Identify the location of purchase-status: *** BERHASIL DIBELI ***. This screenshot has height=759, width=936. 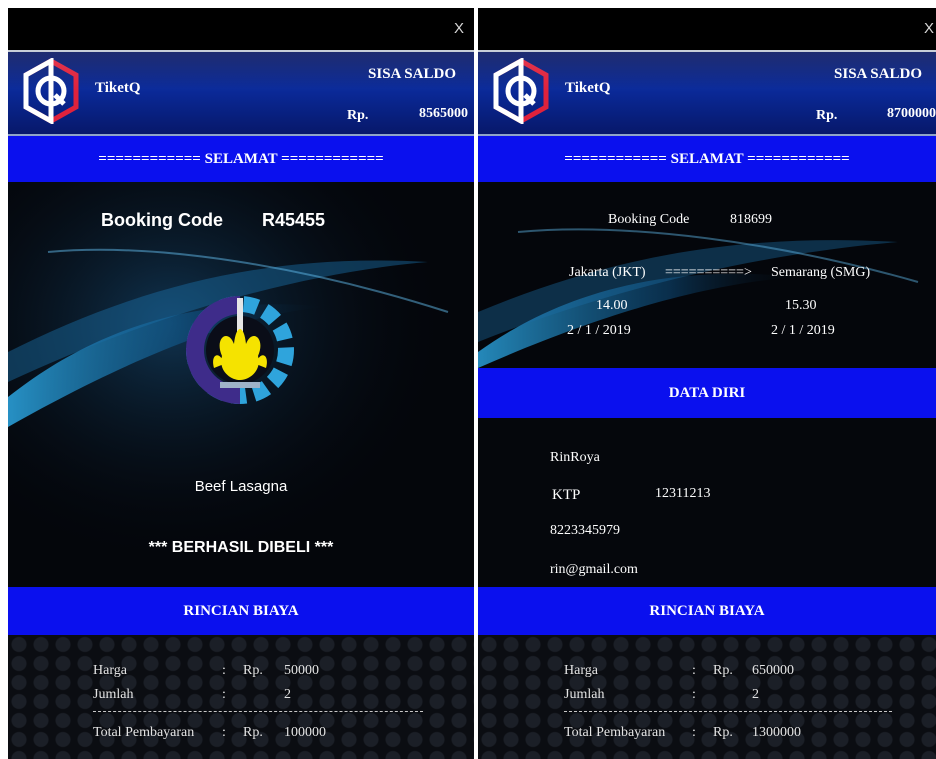
(241, 547).